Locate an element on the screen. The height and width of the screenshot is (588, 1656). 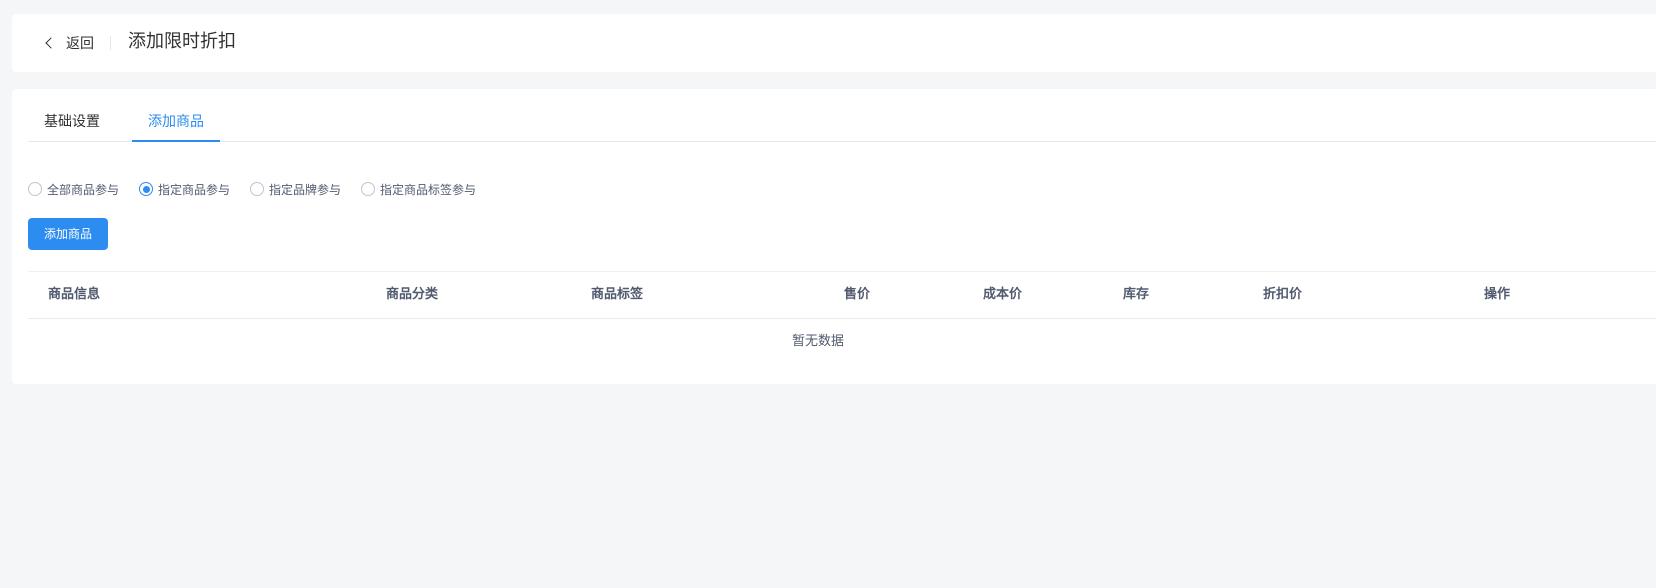
column-header-actions: 操作 is located at coordinates (1497, 294).